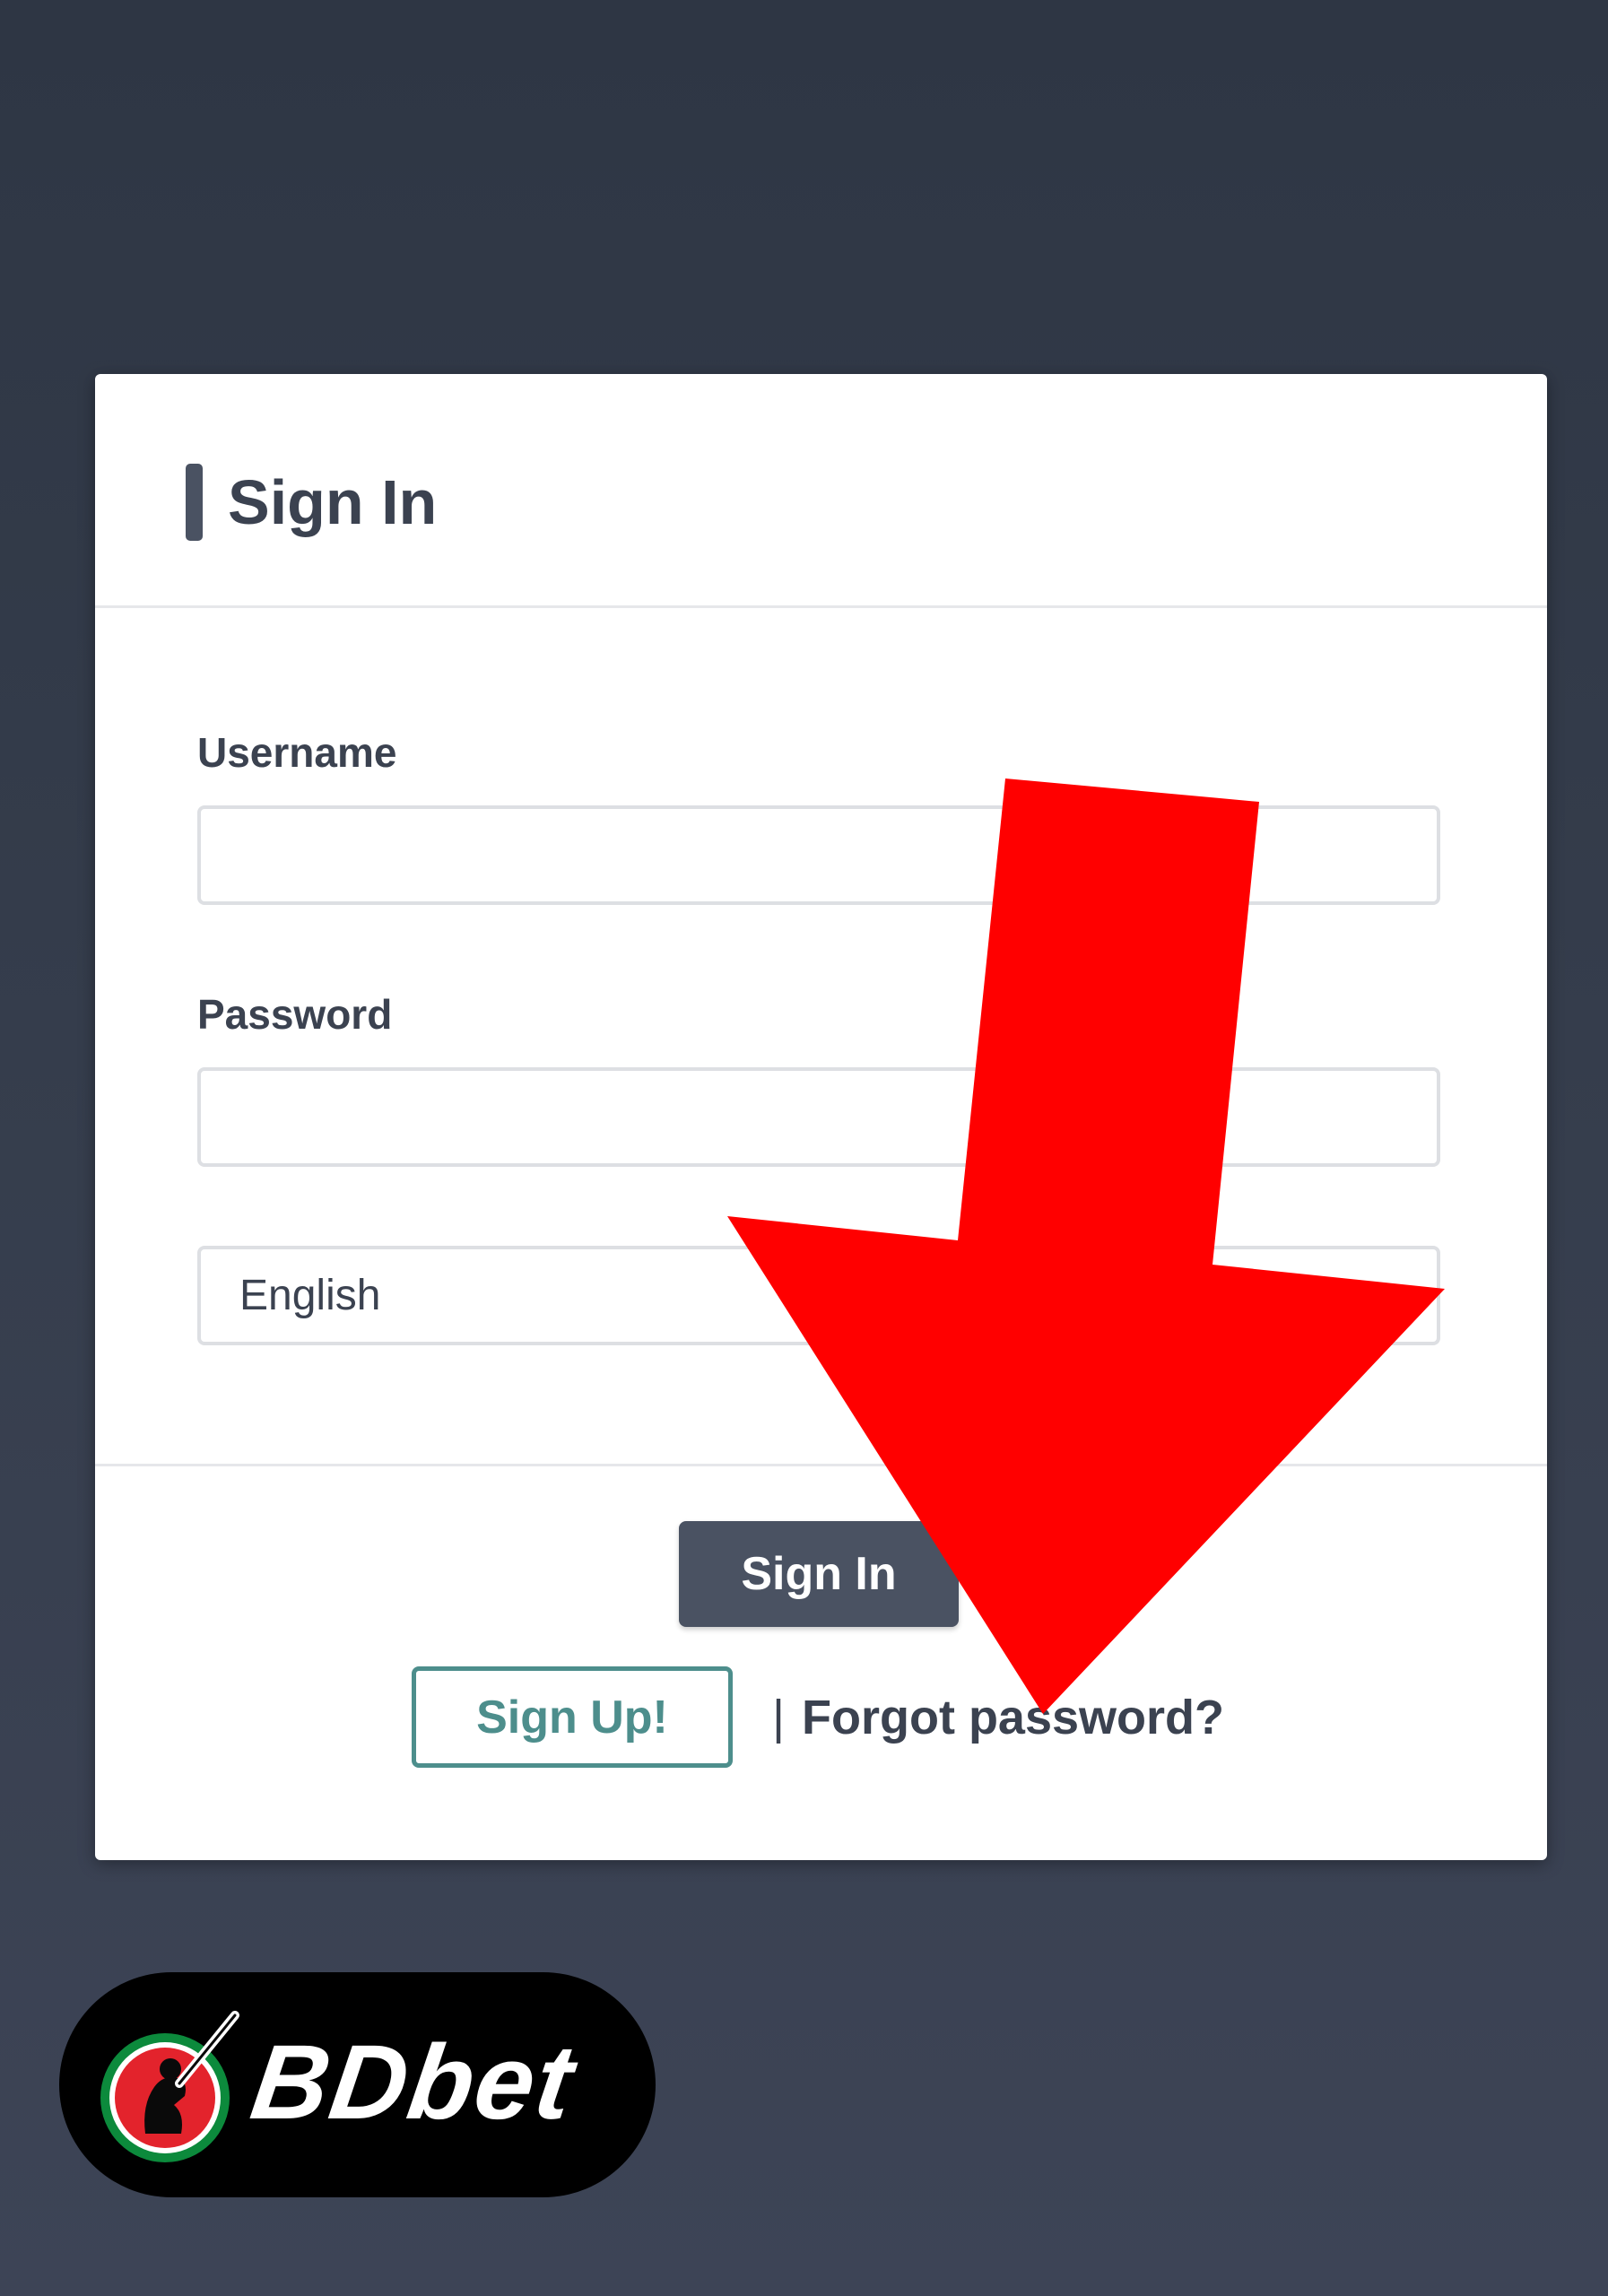 Image resolution: width=1608 pixels, height=2296 pixels. Describe the element at coordinates (295, 1014) in the screenshot. I see `password-label: Password` at that location.